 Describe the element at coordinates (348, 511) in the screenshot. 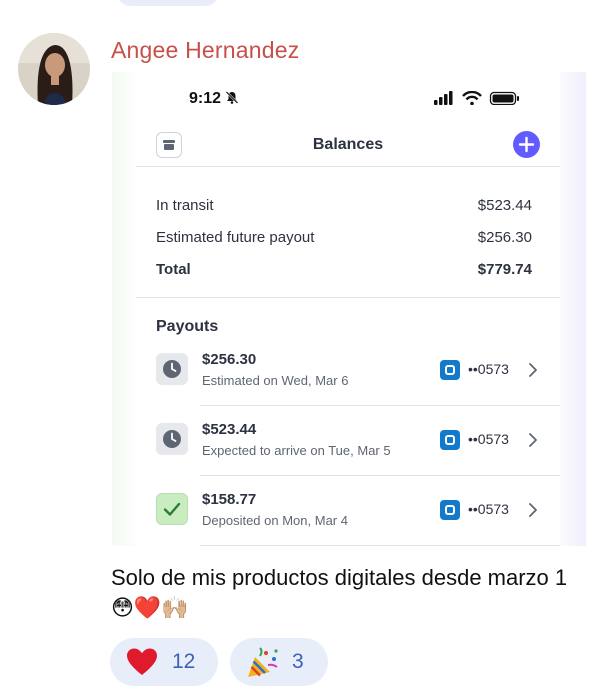

I see `payout-row: $158.77 Deposited on Mon, Mar 4 ••0573` at that location.